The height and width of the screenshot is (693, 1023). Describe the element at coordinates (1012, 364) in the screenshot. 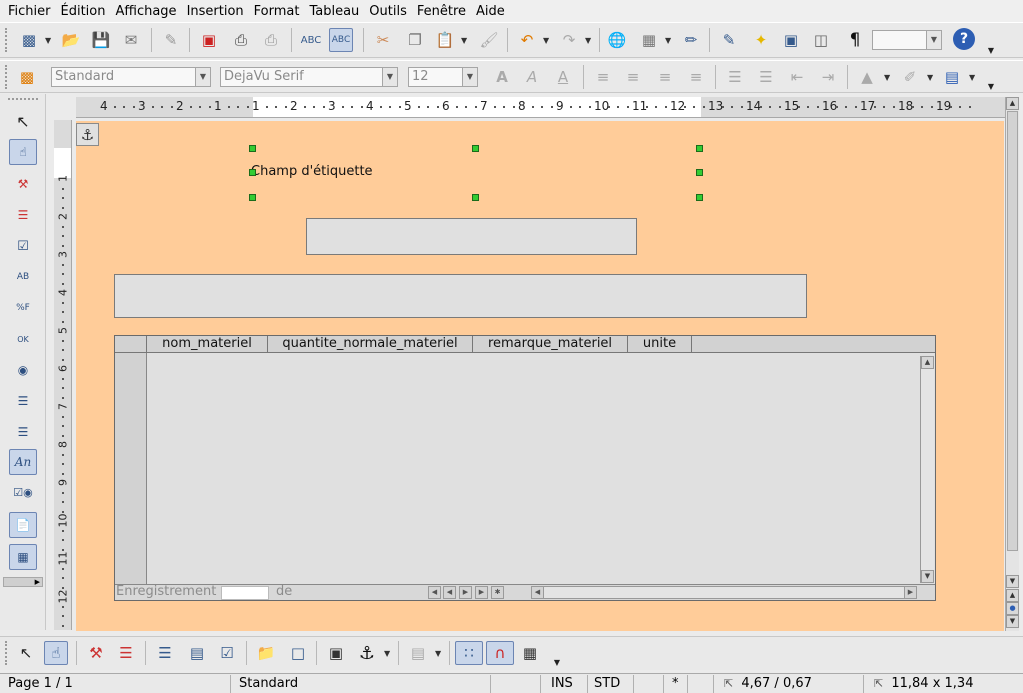

I see `document-vertical-scrollbar: ▲ ▼ ▲ ● ▼` at that location.